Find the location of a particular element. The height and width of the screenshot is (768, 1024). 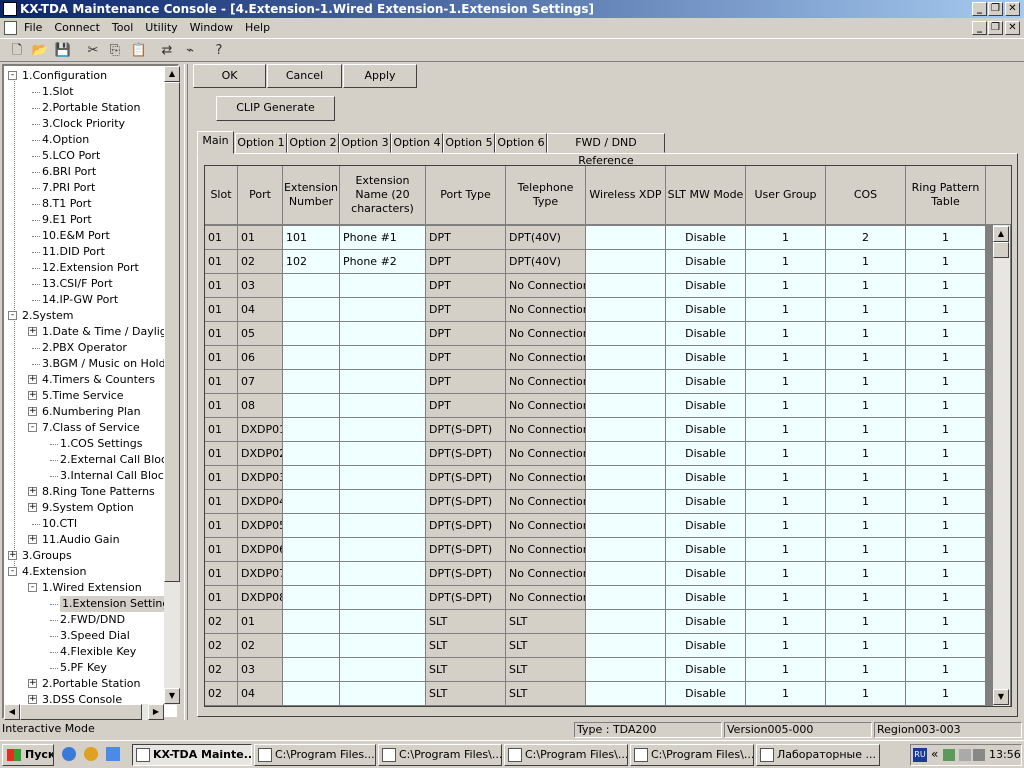

minimize-button: _ is located at coordinates (979, 9).